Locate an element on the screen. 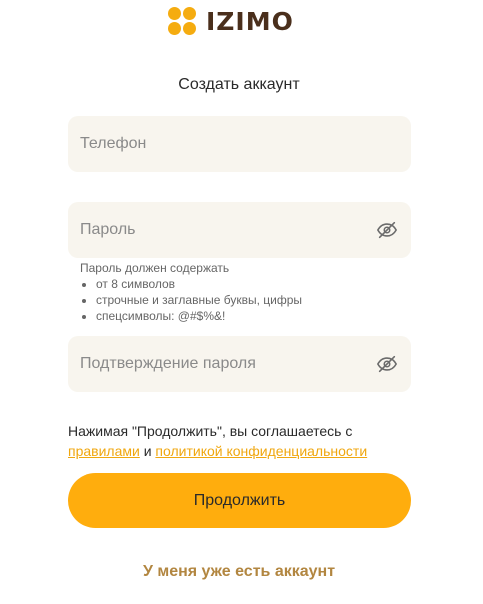  phone-input is located at coordinates (239, 144).